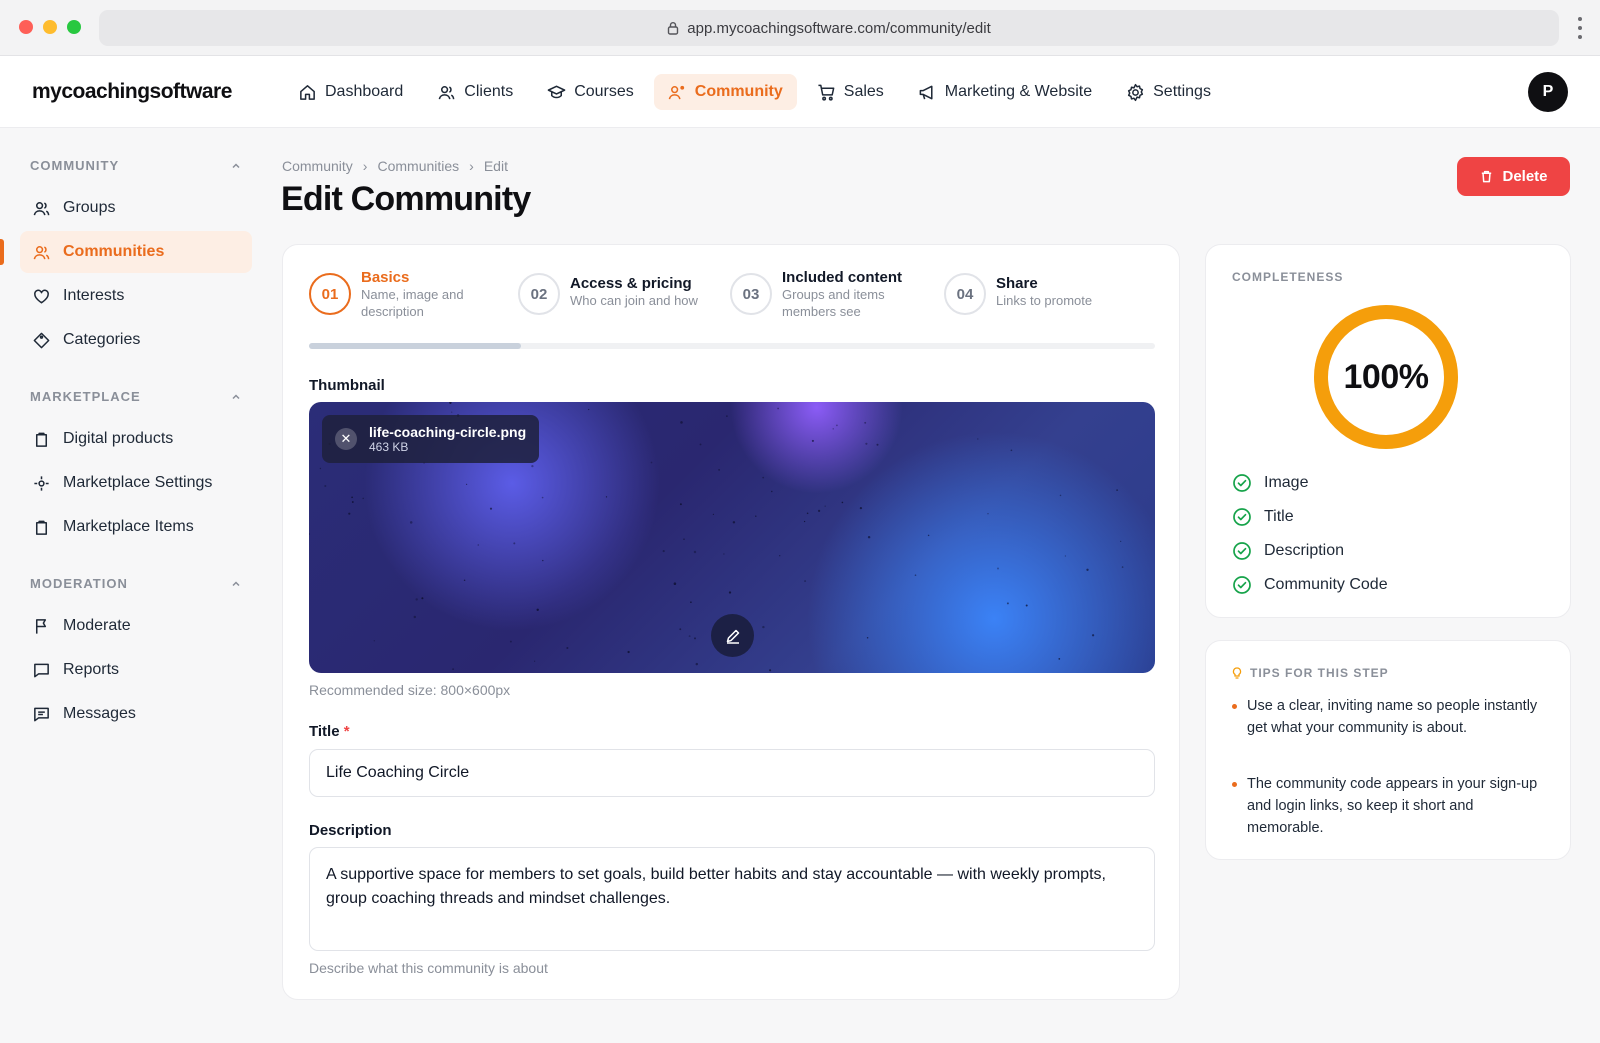 The image size is (1600, 1043). I want to click on sidebar-item-messages: Messages, so click(136, 714).